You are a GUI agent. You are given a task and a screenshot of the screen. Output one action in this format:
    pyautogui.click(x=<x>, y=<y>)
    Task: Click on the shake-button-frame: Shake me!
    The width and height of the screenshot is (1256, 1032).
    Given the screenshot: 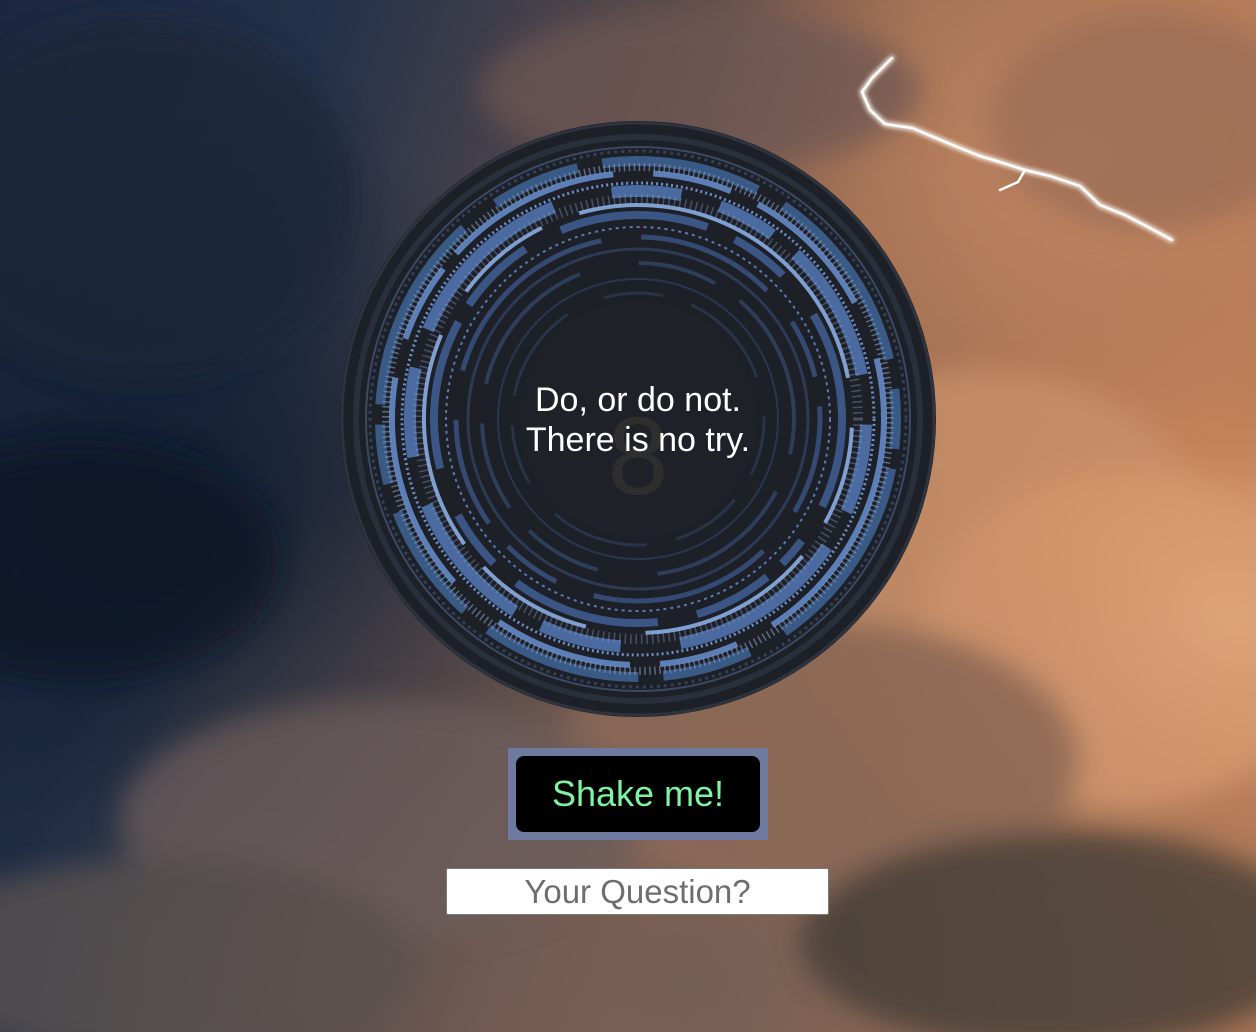 What is the action you would take?
    pyautogui.click(x=638, y=794)
    